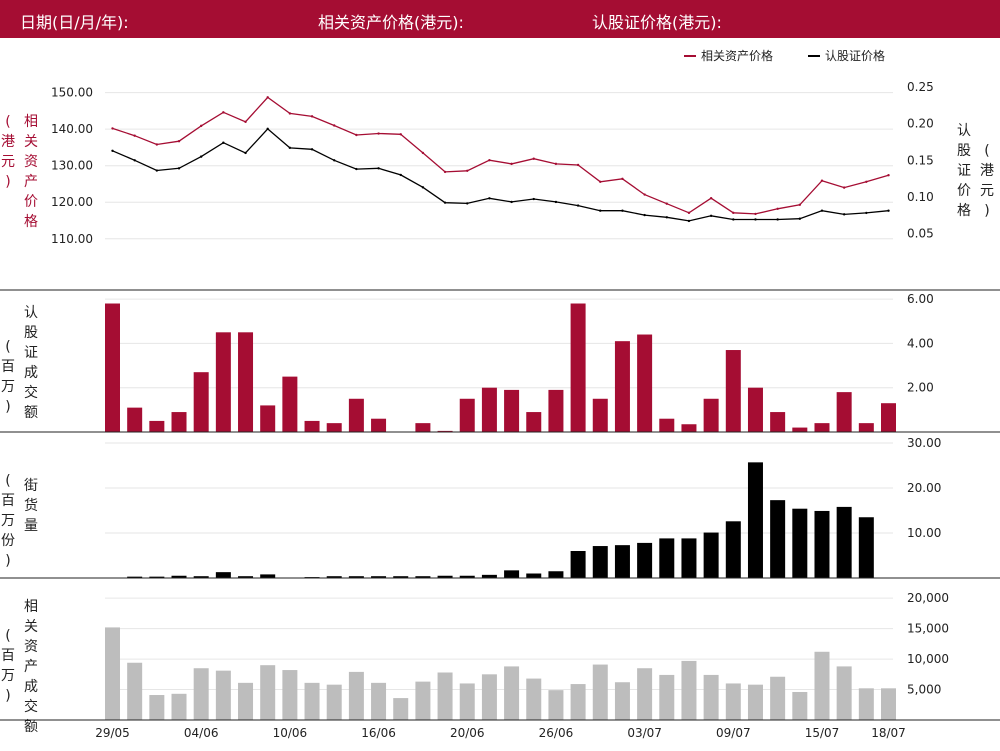  What do you see at coordinates (888, 733) in the screenshot?
I see `x-tick-label: 18/07` at bounding box center [888, 733].